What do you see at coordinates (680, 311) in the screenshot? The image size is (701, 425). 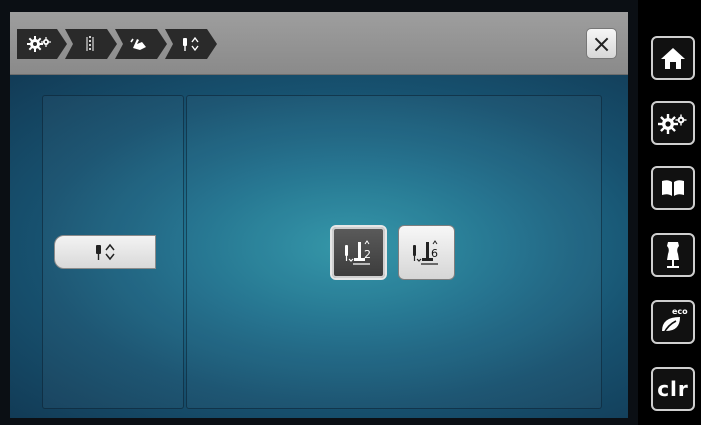 I see `eco-label: eco` at bounding box center [680, 311].